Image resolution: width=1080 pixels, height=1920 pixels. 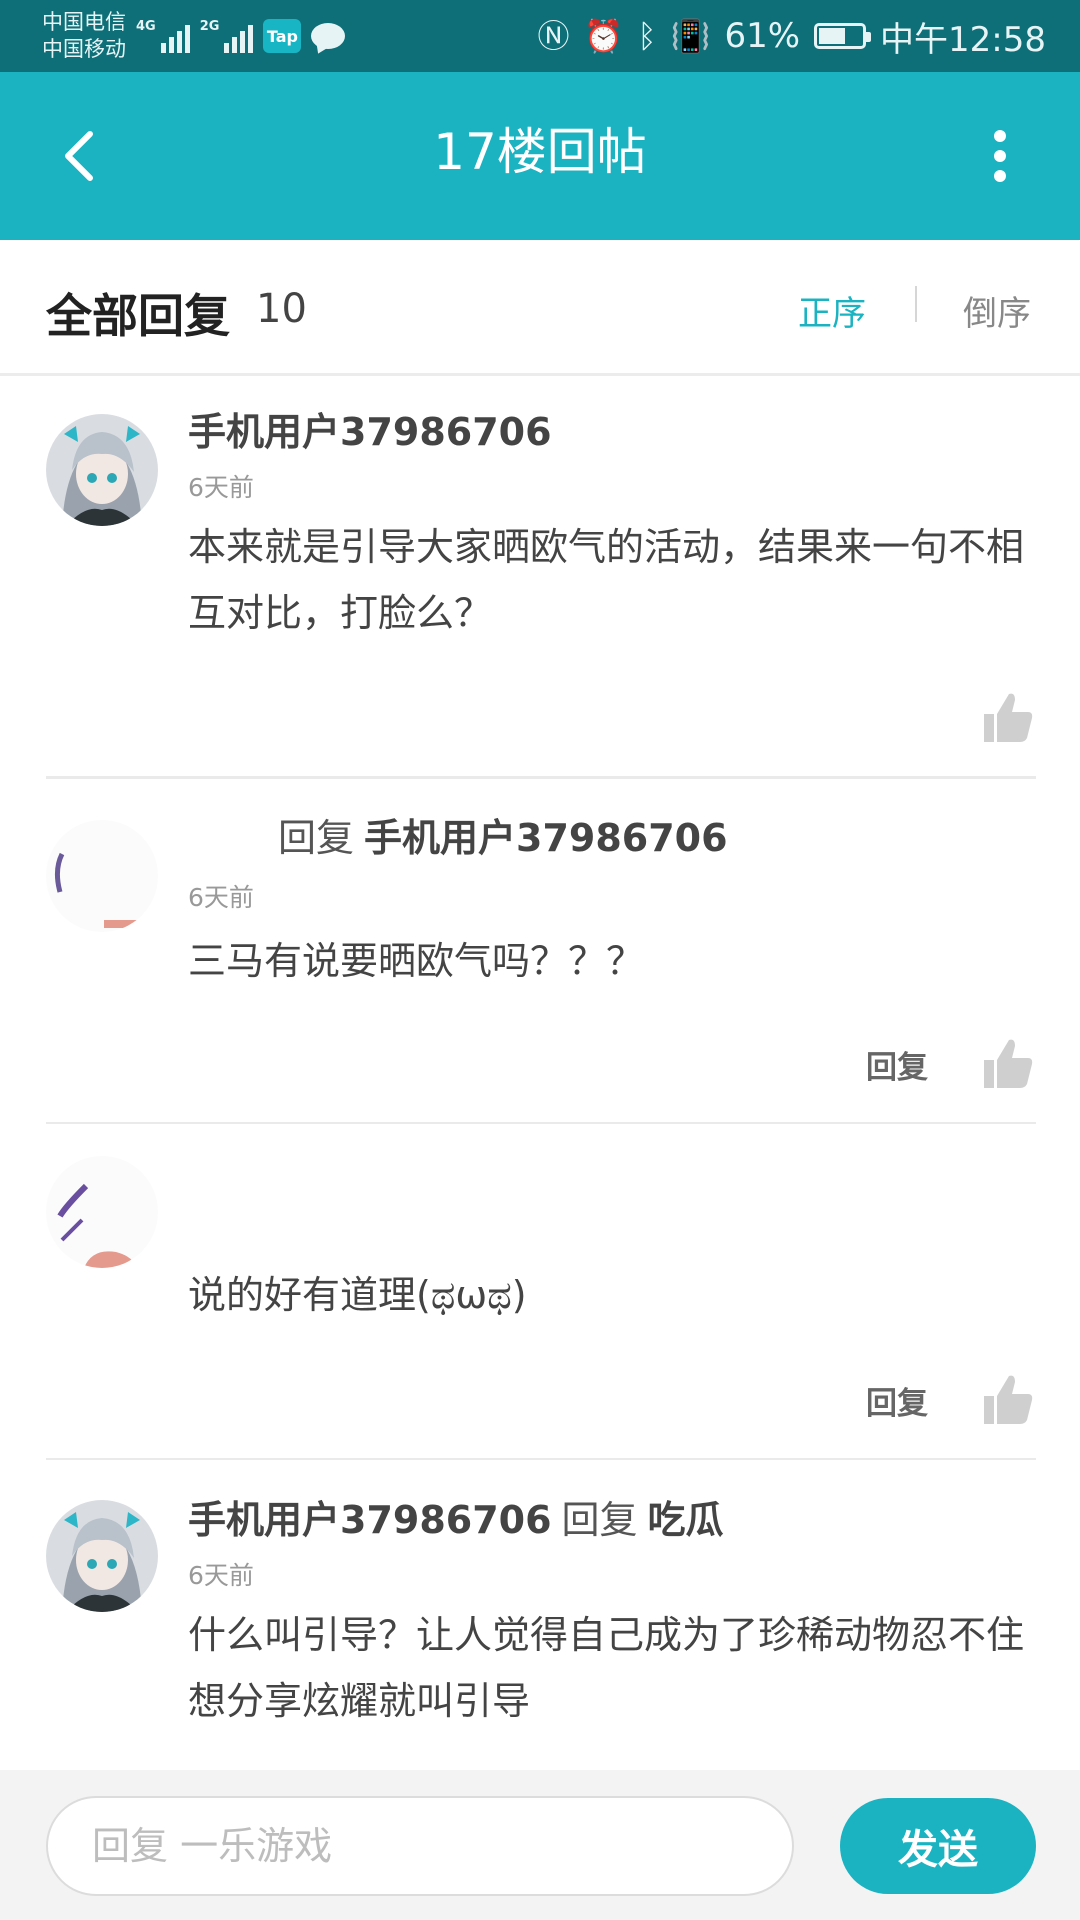 I want to click on status-bar: 中国电信 中国移动 4G 2G Tap Ⓝ ⏰ ᛒ 📳 61% 中午12:58, so click(x=540, y=36).